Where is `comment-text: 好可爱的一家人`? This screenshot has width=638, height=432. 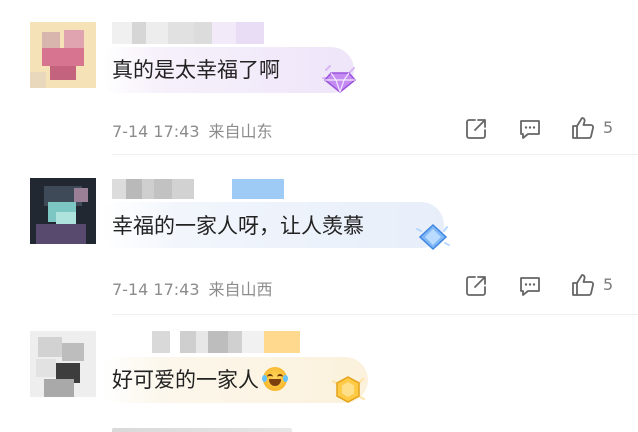
comment-text: 好可爱的一家人 is located at coordinates (200, 380).